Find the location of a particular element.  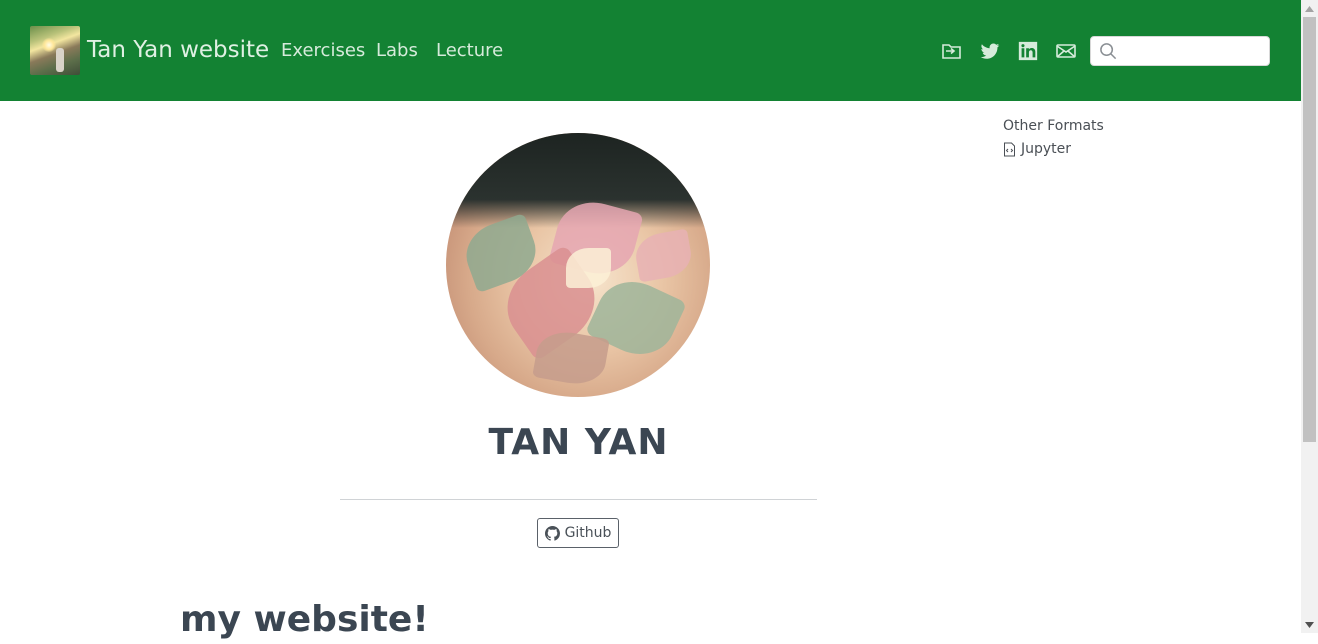

divider is located at coordinates (578, 499).